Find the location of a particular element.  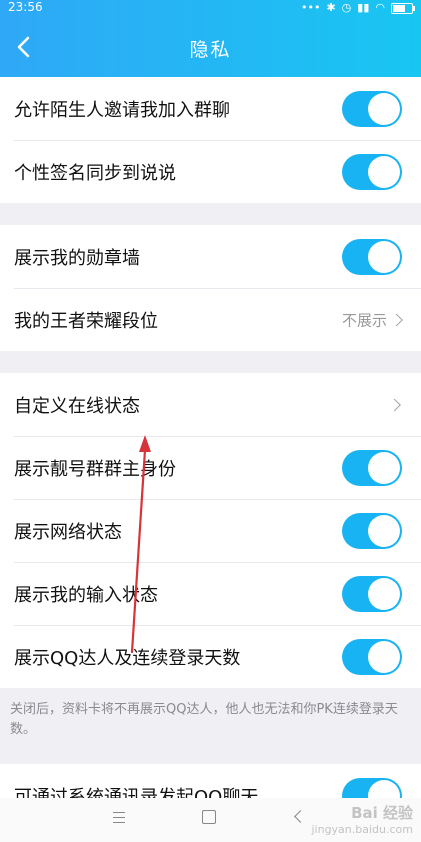

system-nav-bar: Bai 经验 jingyan.baidu.com is located at coordinates (210, 820).